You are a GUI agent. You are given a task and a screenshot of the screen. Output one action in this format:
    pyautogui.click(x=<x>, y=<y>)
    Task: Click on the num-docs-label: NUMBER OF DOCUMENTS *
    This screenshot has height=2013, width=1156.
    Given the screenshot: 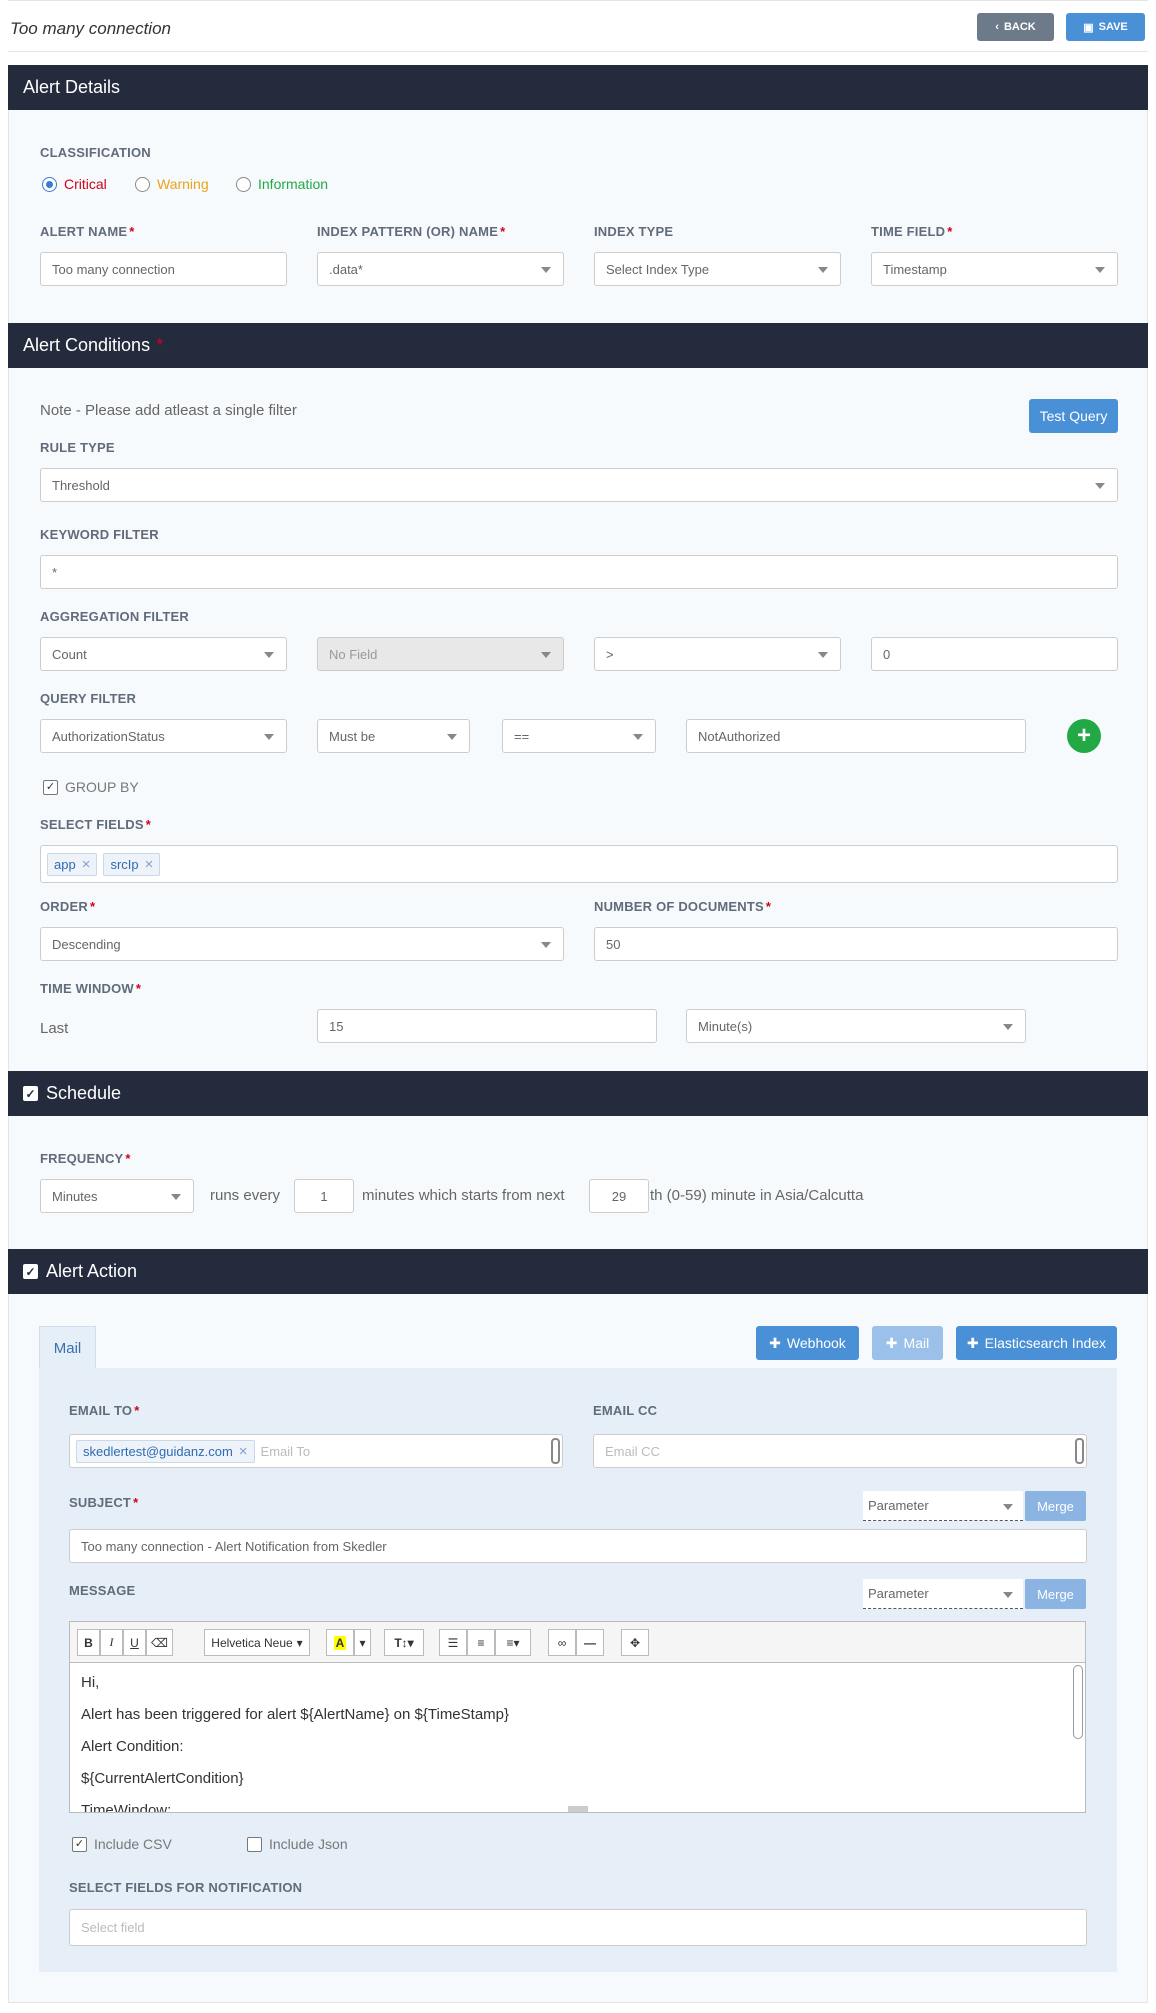 What is the action you would take?
    pyautogui.click(x=683, y=906)
    